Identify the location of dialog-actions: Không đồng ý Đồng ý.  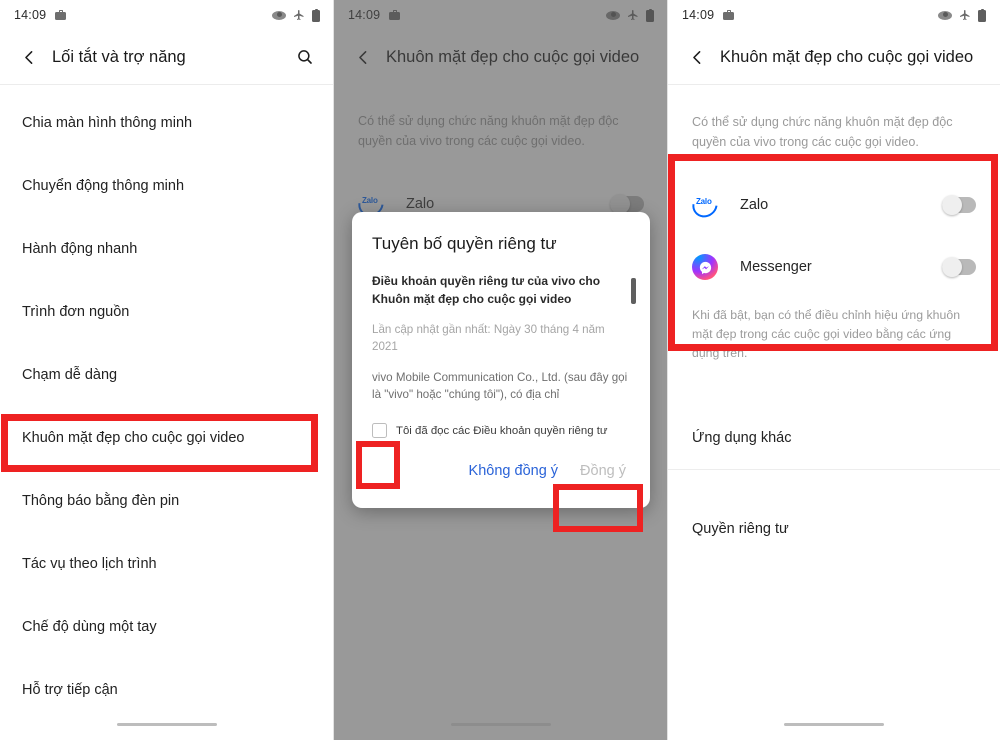
(501, 471).